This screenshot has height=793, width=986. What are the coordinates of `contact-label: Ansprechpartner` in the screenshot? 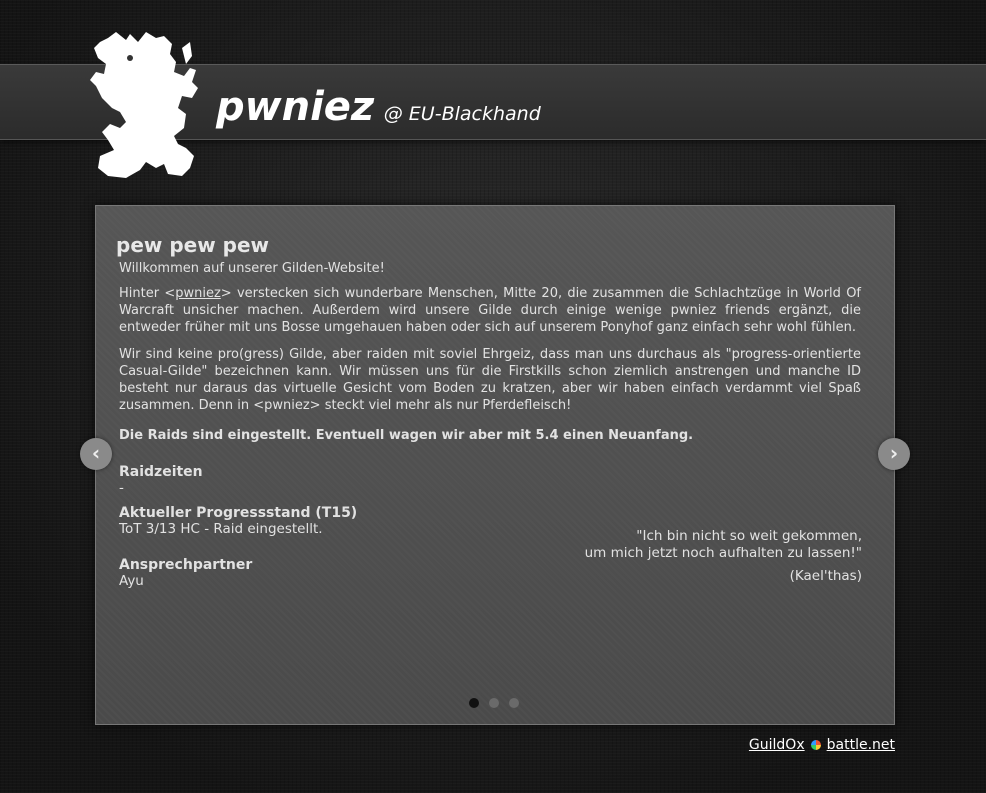 It's located at (186, 565).